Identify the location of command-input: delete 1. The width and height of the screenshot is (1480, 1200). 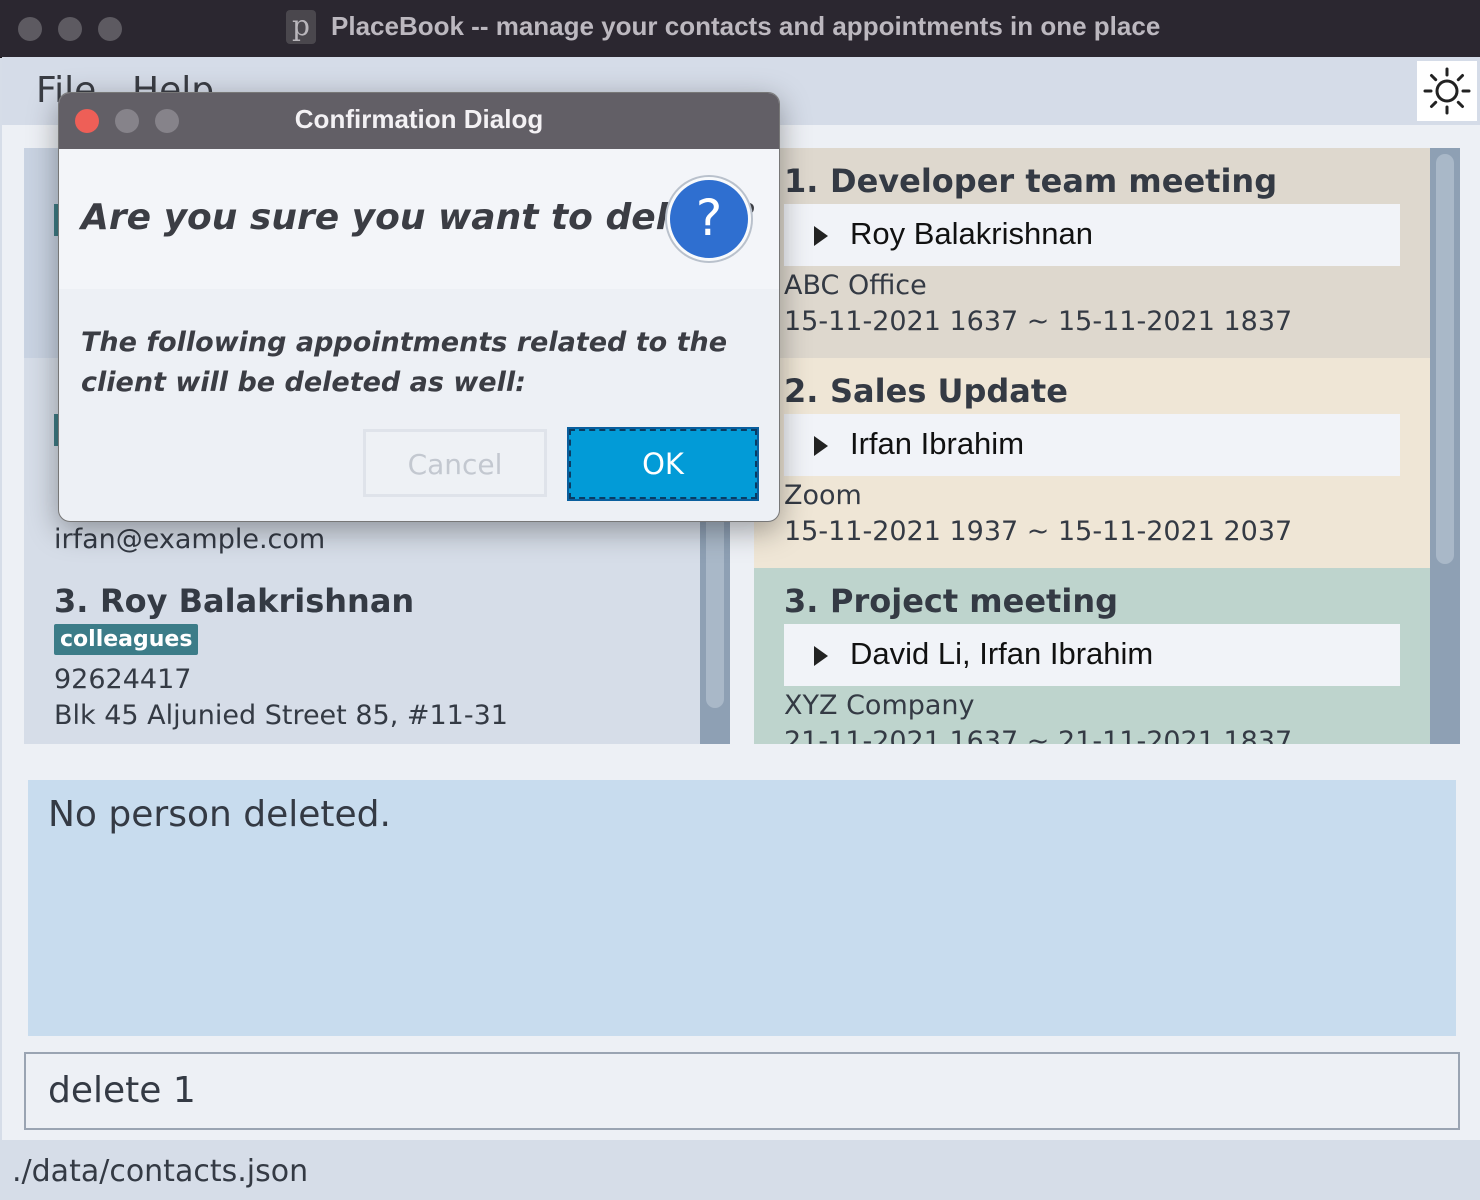
(122, 1090).